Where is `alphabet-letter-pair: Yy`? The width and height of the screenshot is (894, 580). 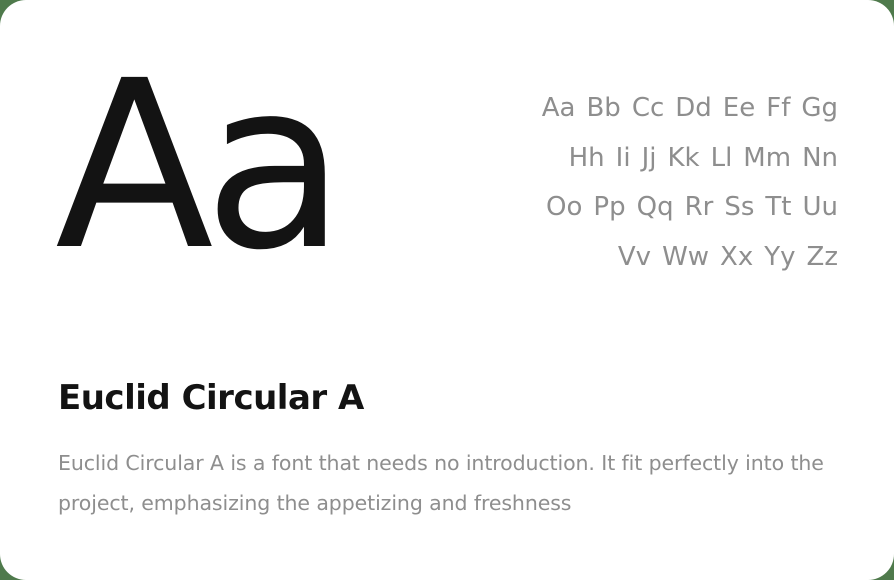
alphabet-letter-pair: Yy is located at coordinates (780, 256).